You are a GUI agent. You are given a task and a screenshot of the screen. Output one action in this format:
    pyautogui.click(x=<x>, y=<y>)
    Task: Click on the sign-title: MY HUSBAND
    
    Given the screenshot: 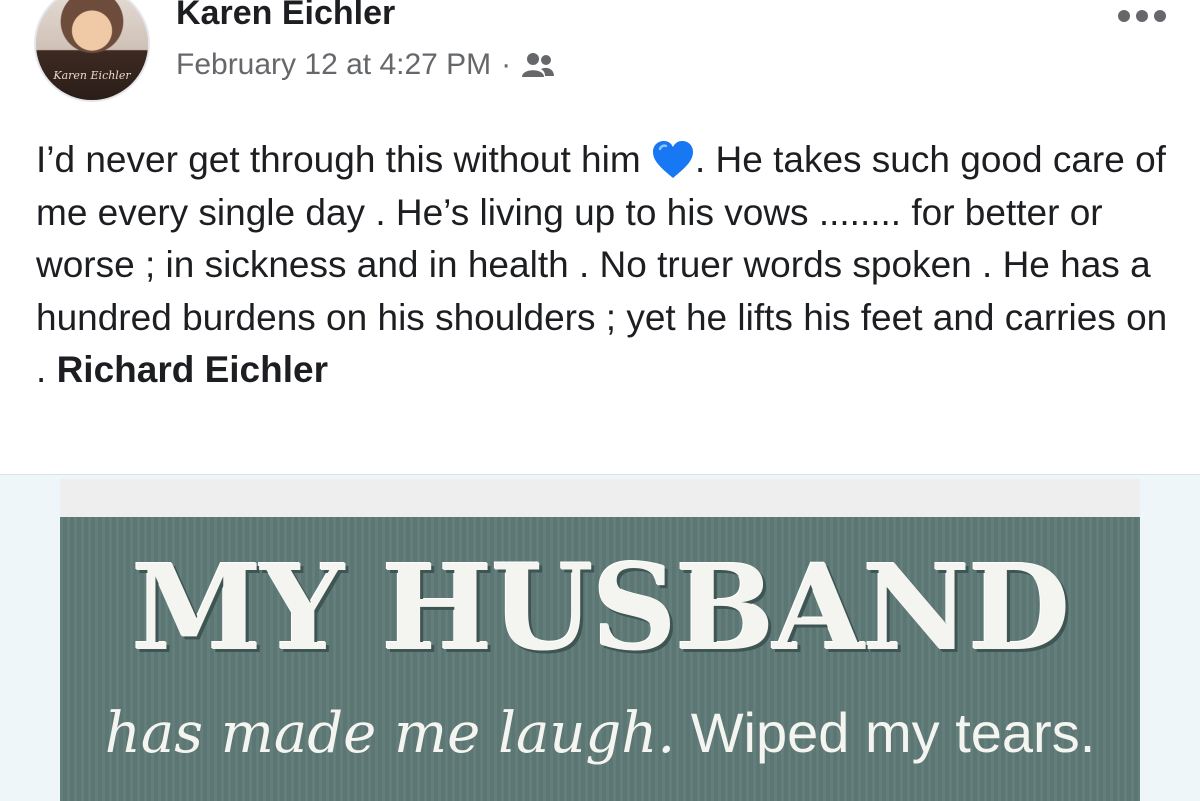 What is the action you would take?
    pyautogui.click(x=600, y=607)
    